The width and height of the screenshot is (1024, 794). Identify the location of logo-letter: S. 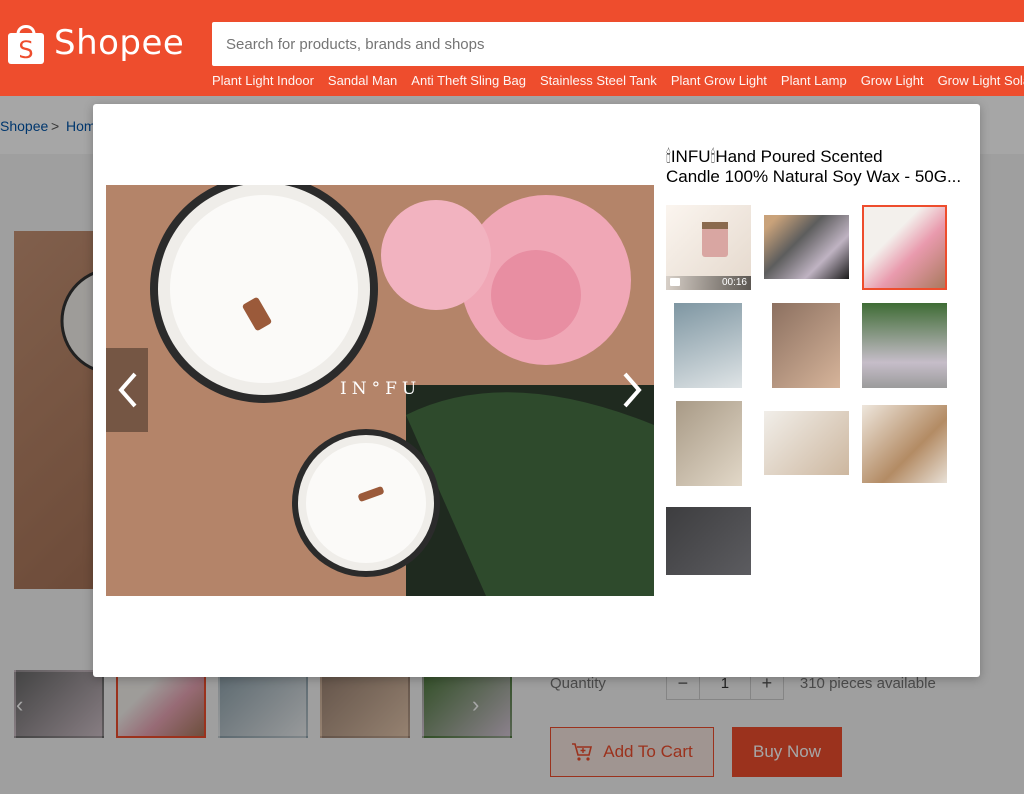
(25, 50).